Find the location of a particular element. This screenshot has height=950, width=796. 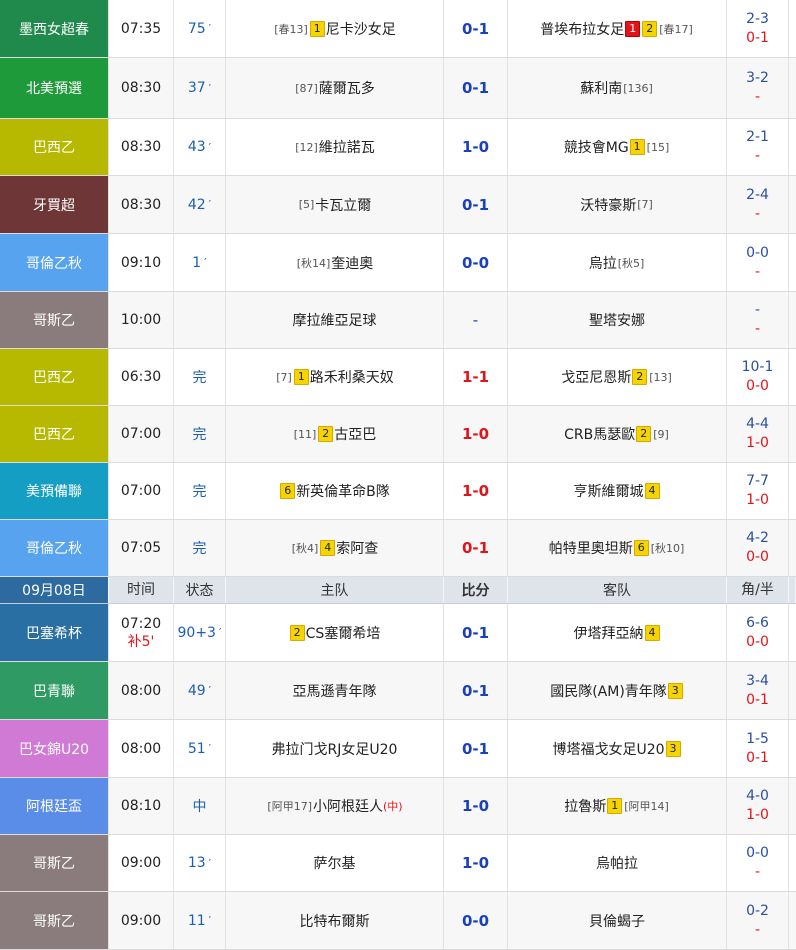

away-team-cell: 蘇利南 [136] is located at coordinates (617, 88).